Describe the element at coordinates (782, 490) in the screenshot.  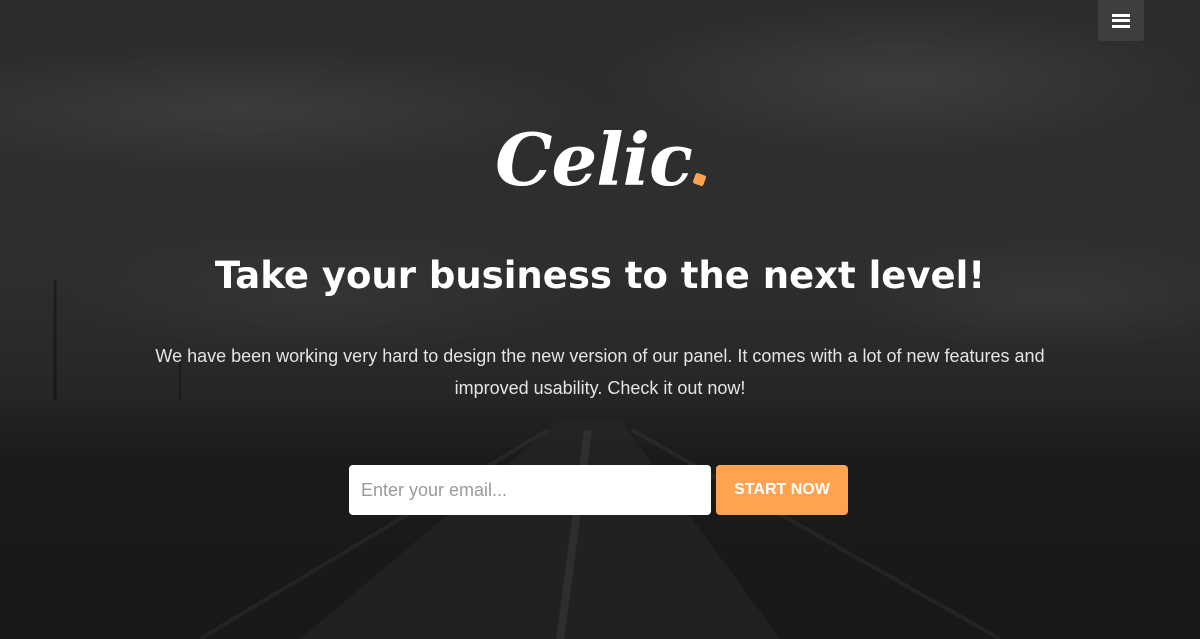
I see `start-now-button: START NOW` at that location.